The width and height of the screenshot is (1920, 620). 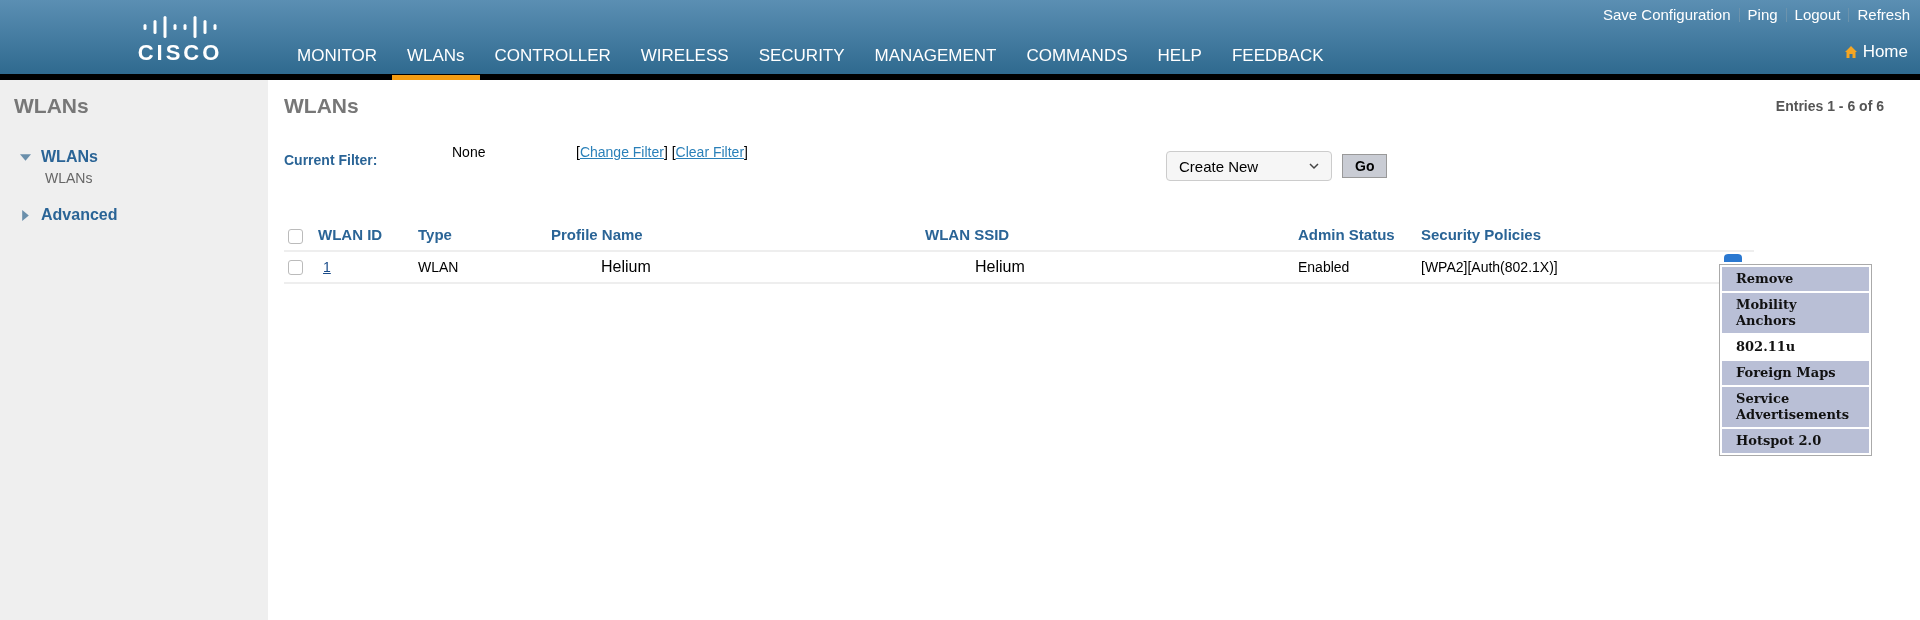 What do you see at coordinates (1883, 14) in the screenshot?
I see `header-link: Refresh` at bounding box center [1883, 14].